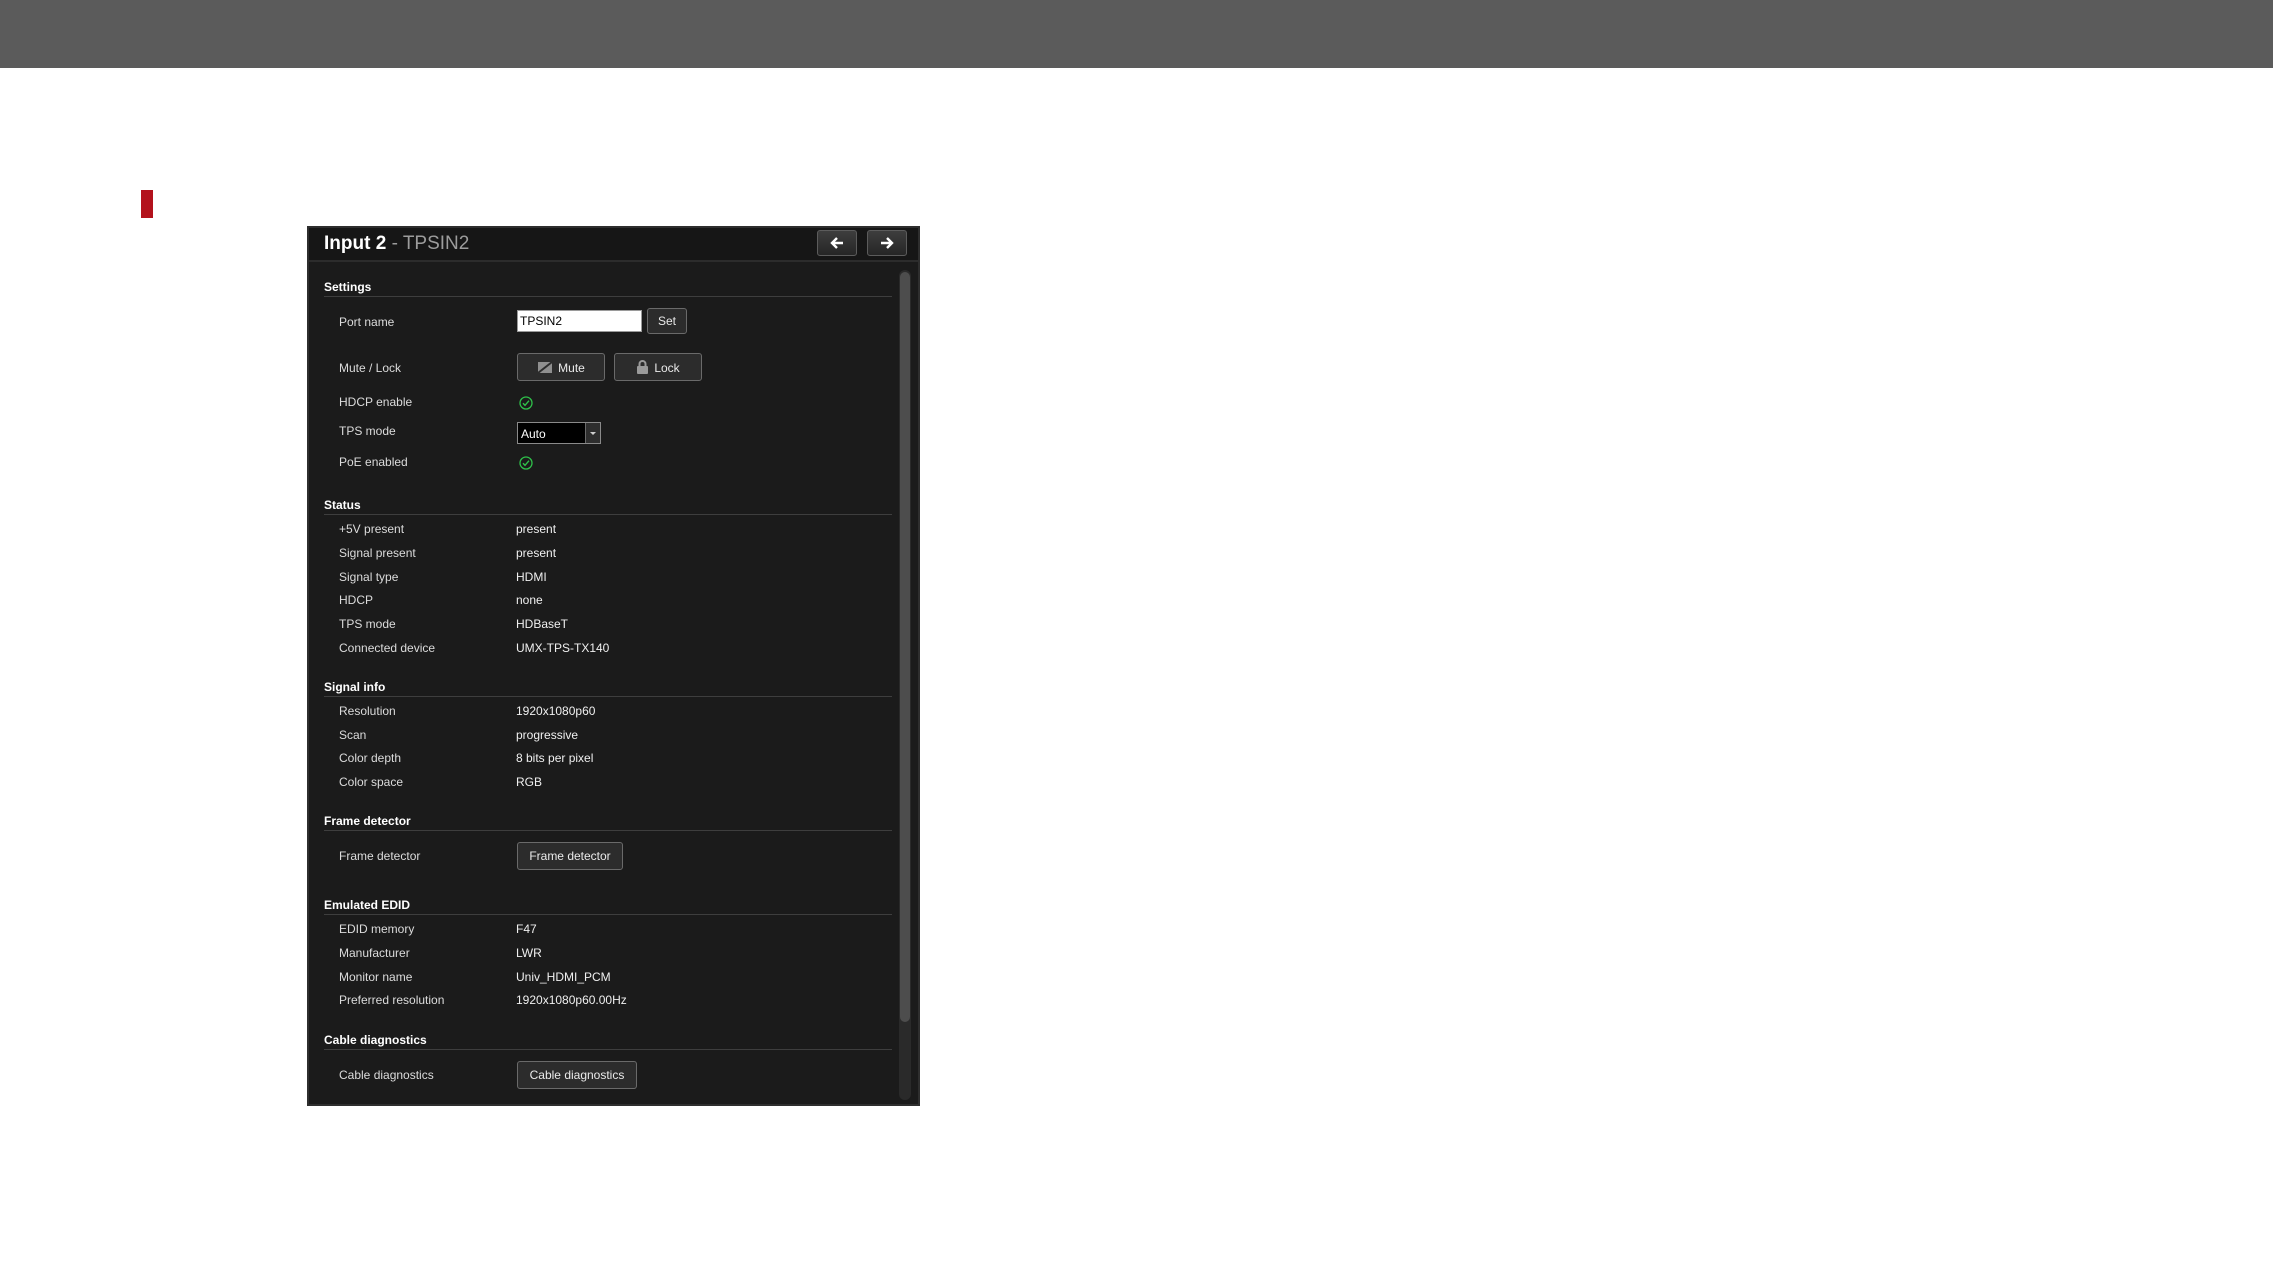 This screenshot has height=1276, width=2273. Describe the element at coordinates (353, 735) in the screenshot. I see `signal-info-row-label: Scan` at that location.